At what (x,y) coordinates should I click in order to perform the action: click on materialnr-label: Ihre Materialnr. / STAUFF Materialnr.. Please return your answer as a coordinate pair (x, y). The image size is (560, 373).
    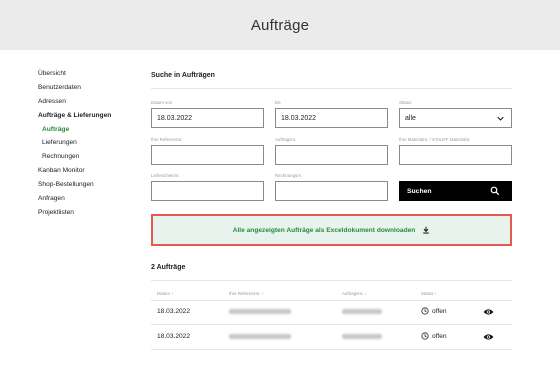
    Looking at the image, I should click on (435, 139).